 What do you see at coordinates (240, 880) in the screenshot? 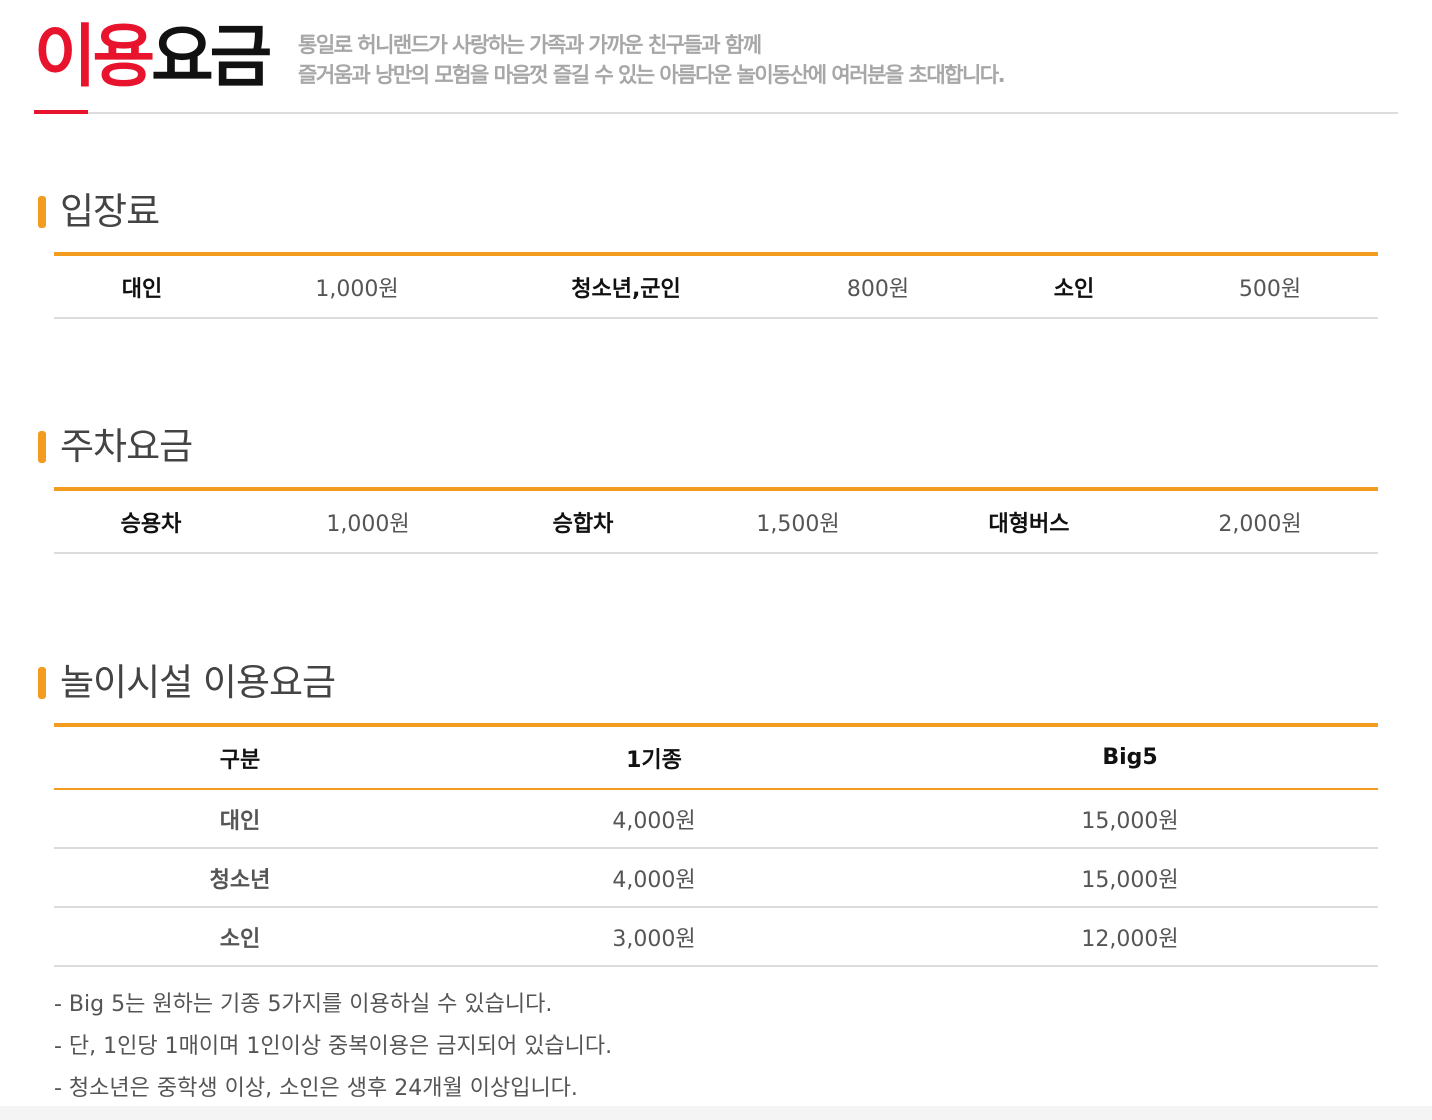
I see `row-label-youth: 청소년` at bounding box center [240, 880].